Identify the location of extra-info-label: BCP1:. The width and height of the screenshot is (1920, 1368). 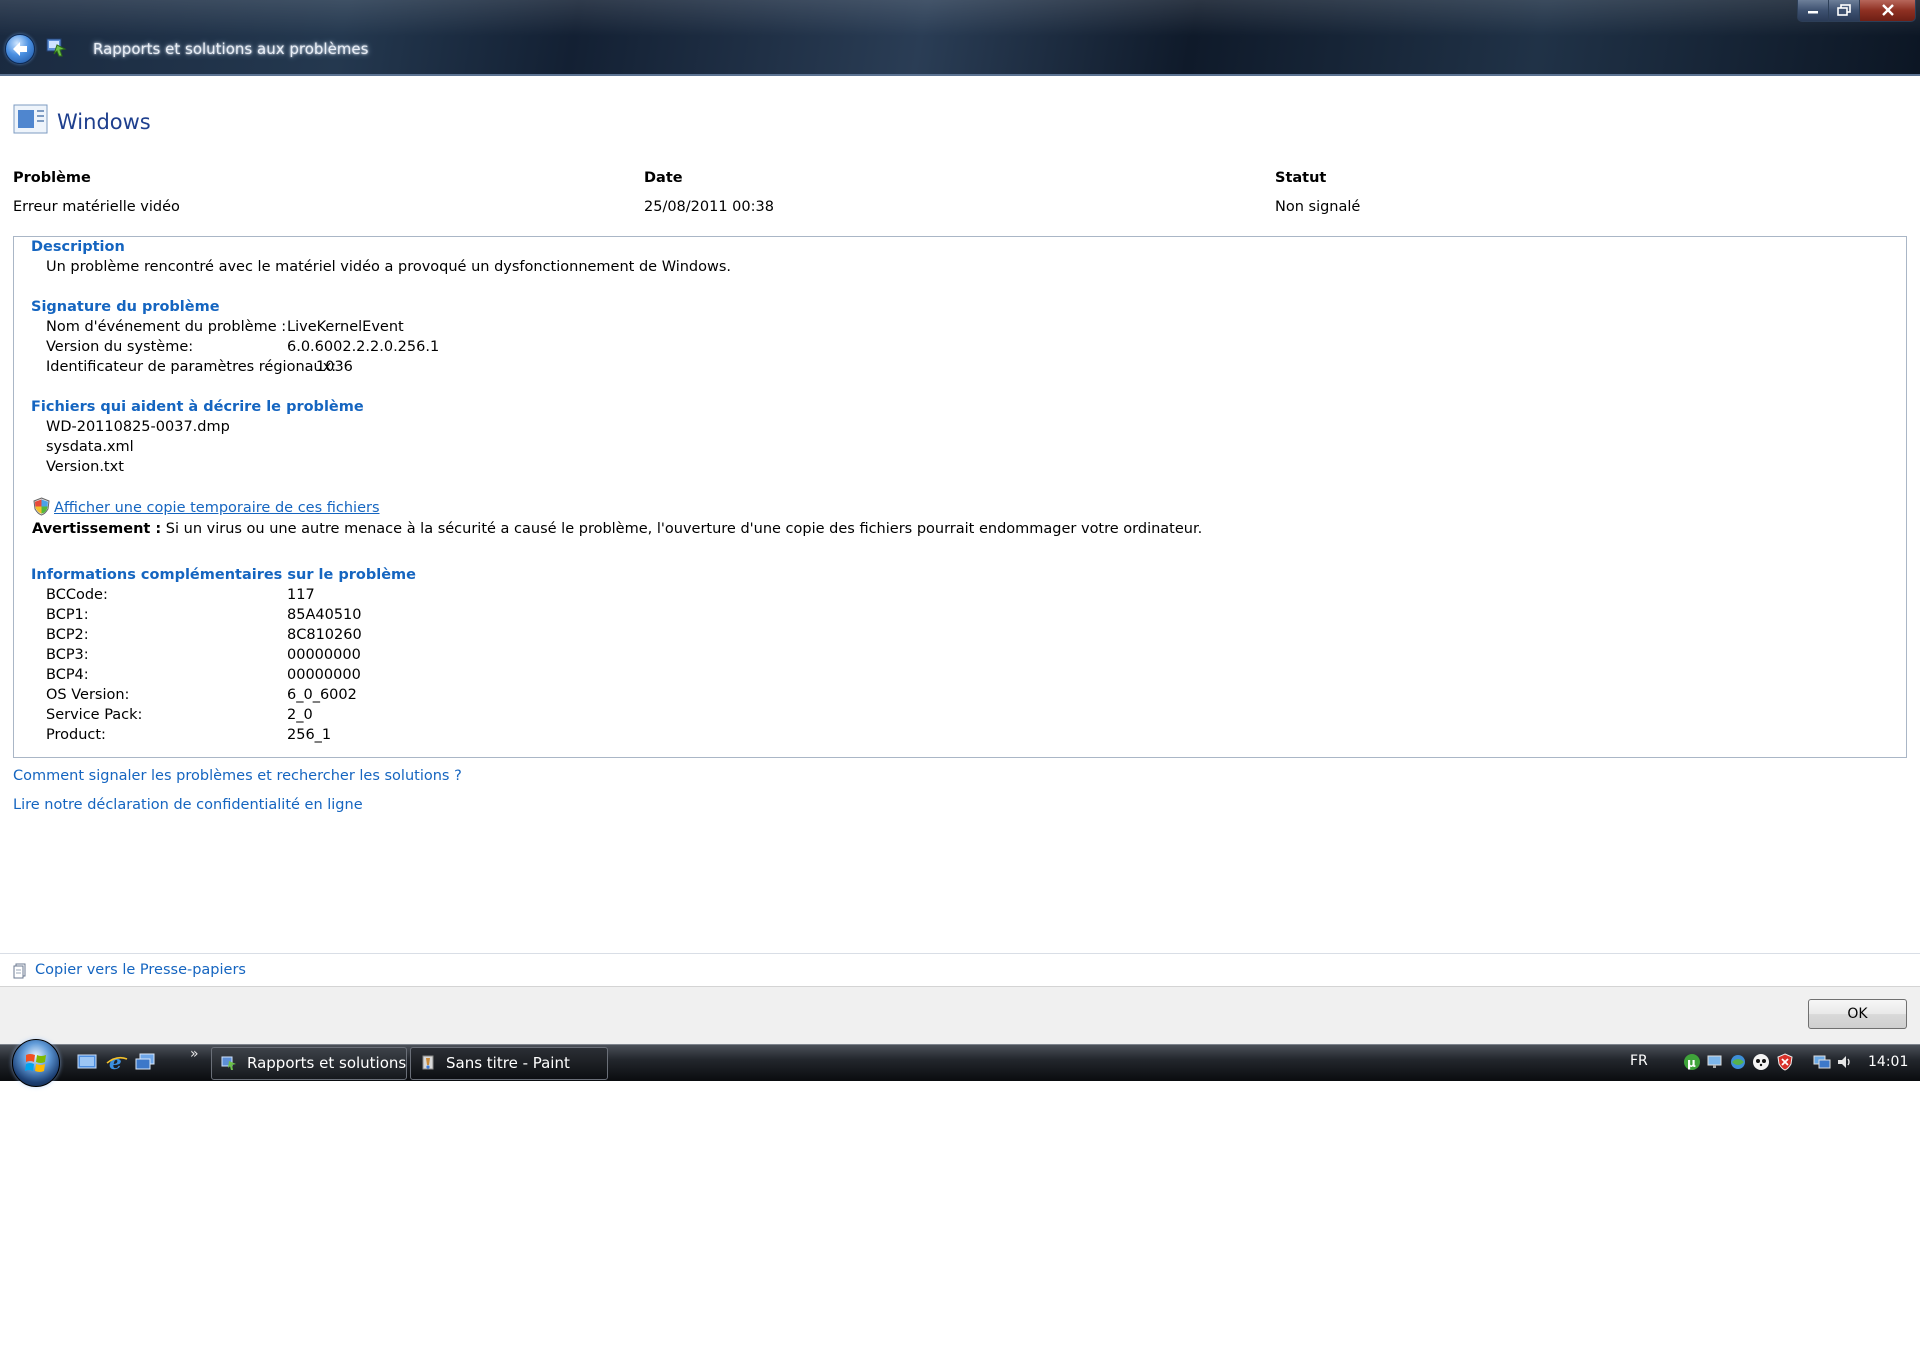
(67, 615).